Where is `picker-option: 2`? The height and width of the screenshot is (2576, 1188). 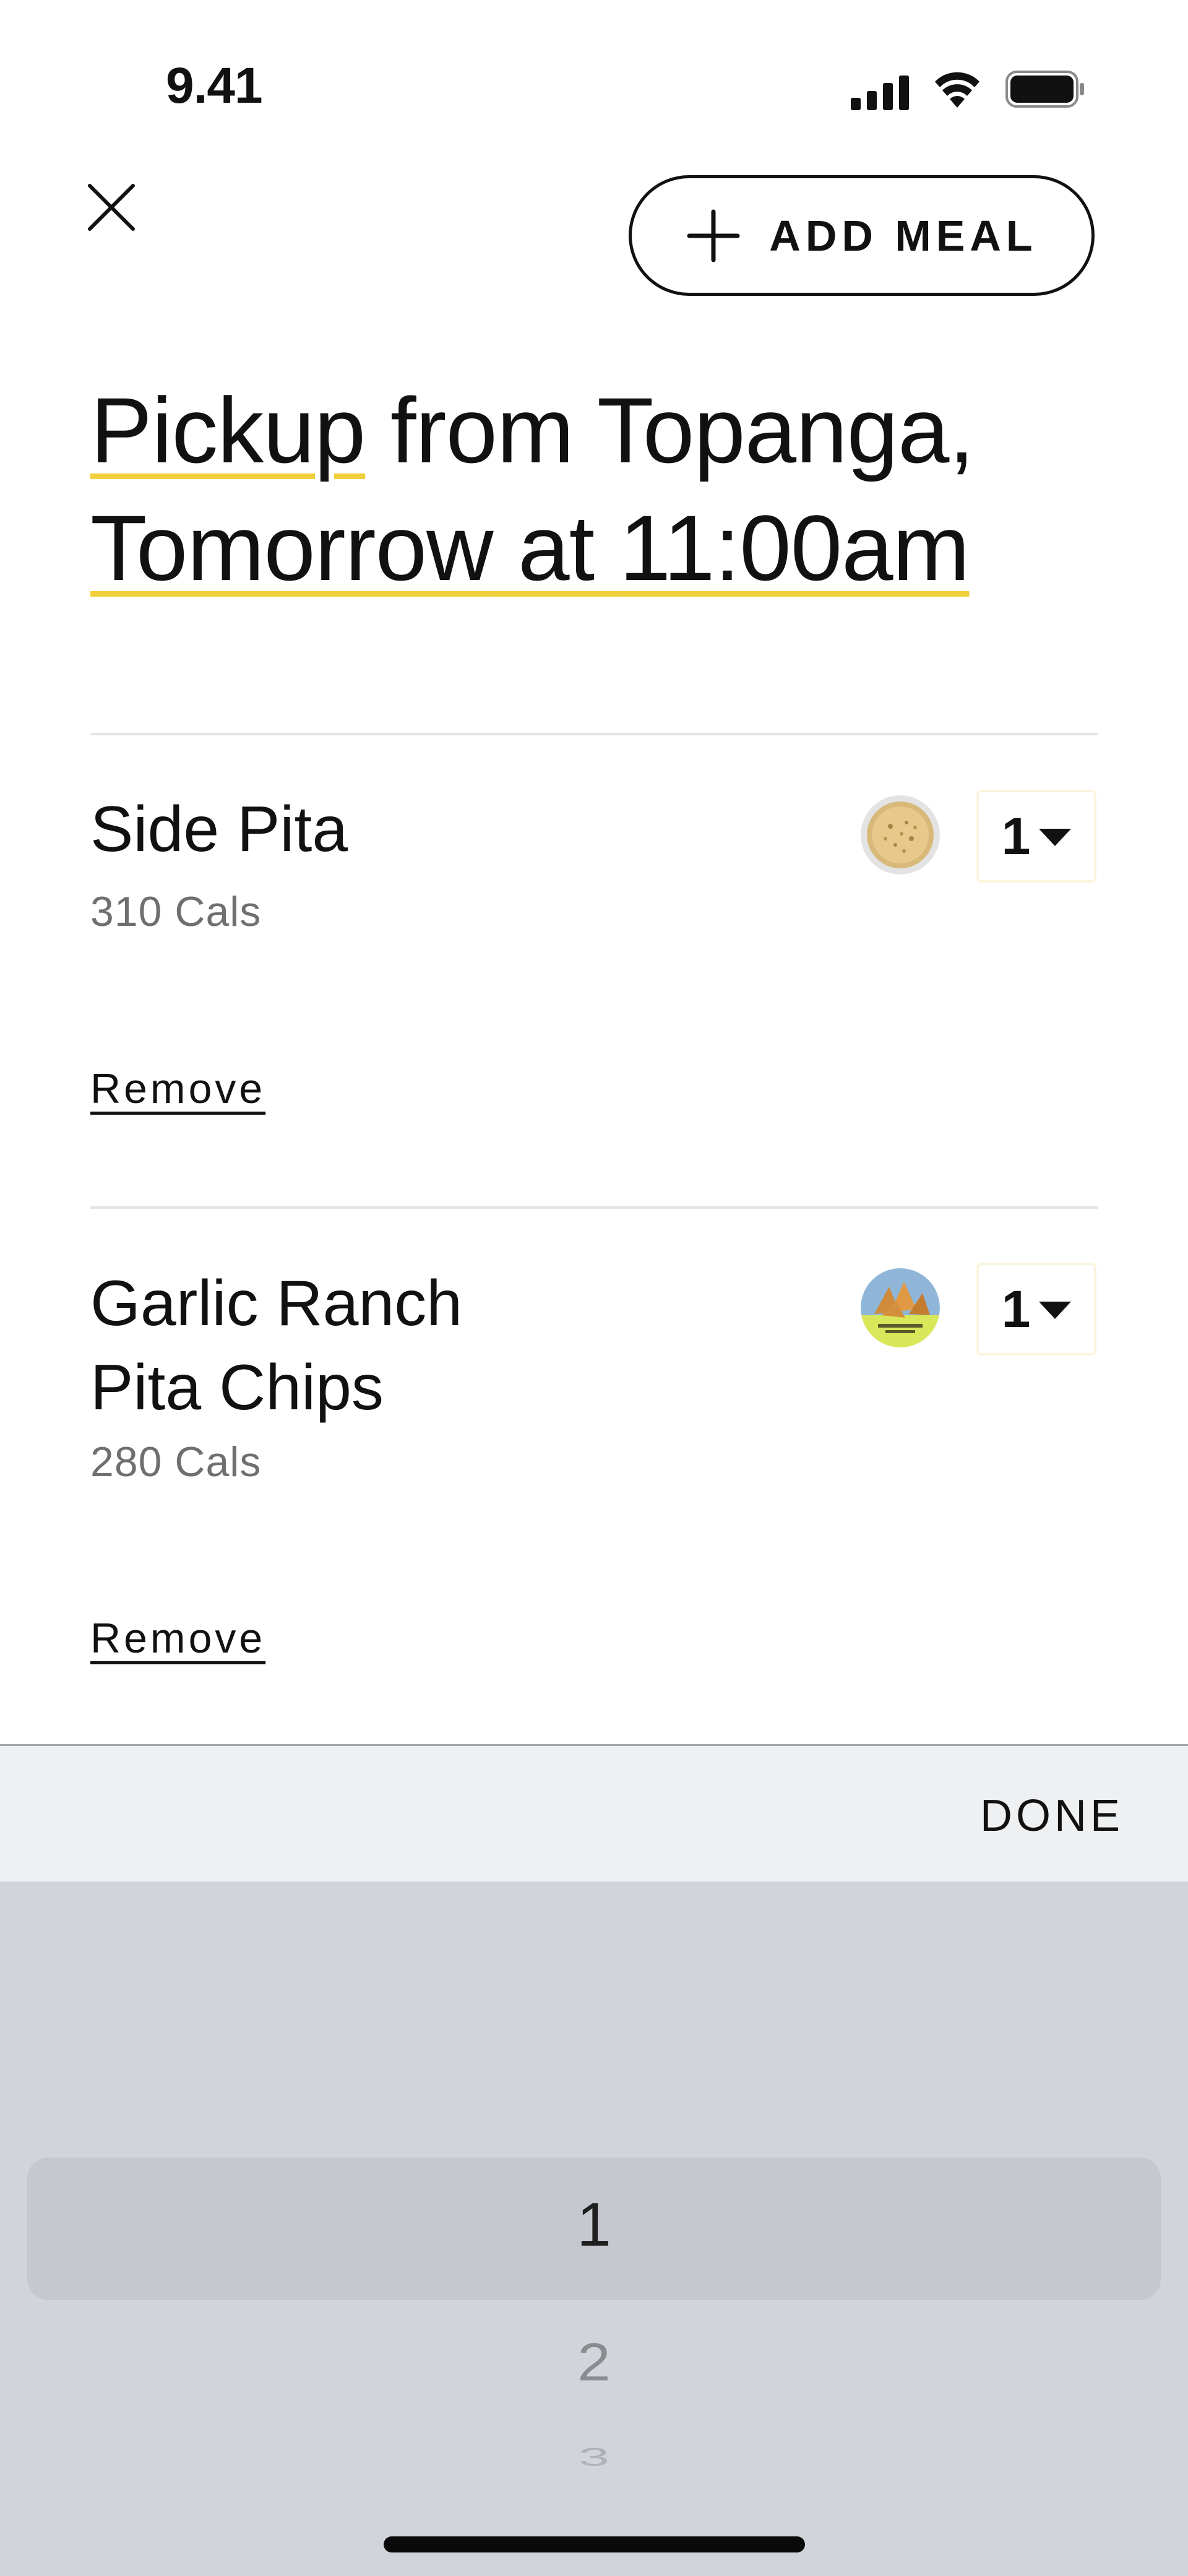
picker-option: 2 is located at coordinates (594, 2362).